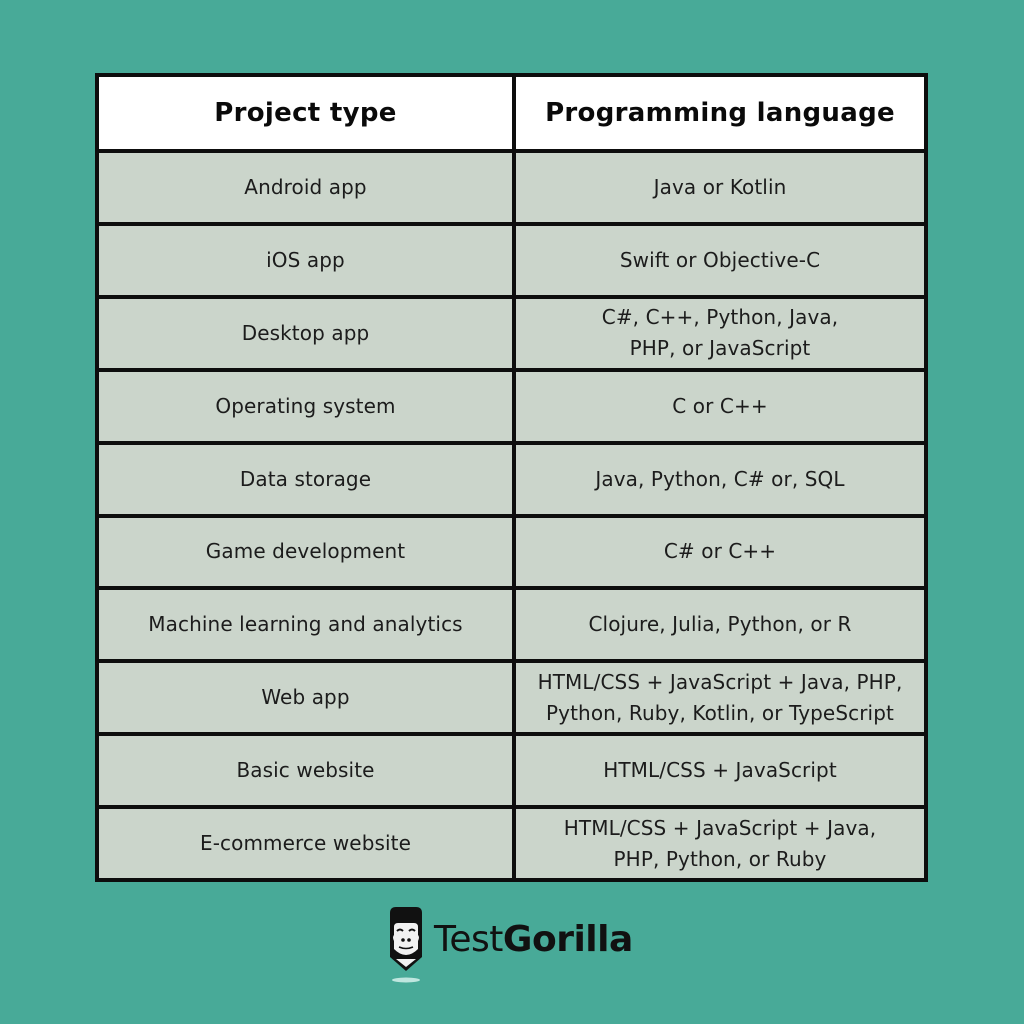  Describe the element at coordinates (567, 939) in the screenshot. I see `brand-name-bold: Gorilla` at that location.